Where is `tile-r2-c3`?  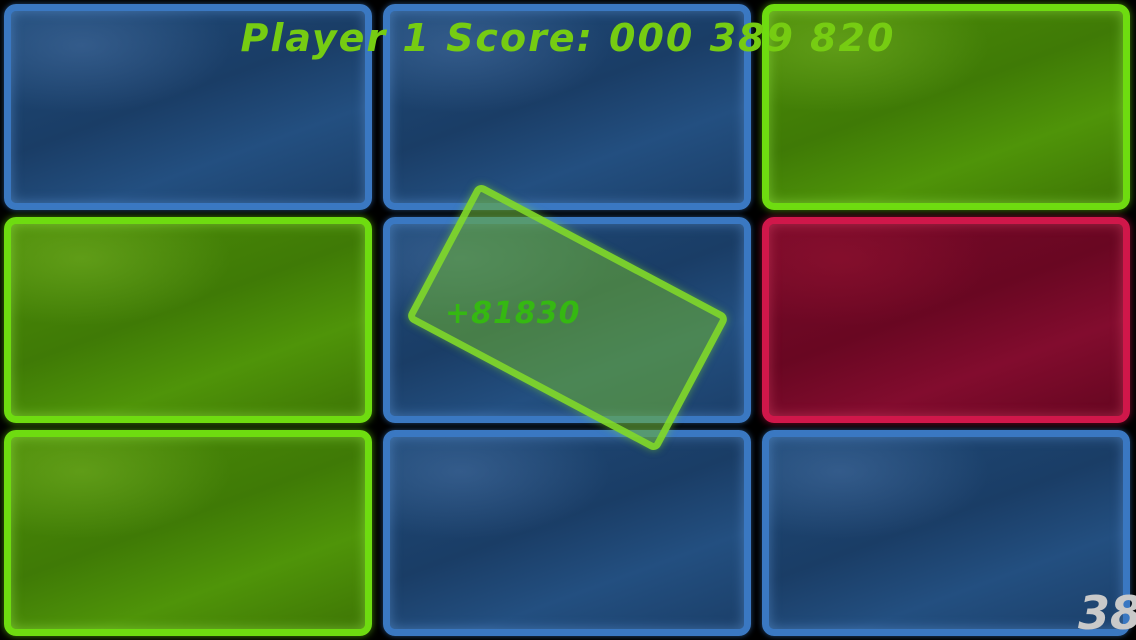 tile-r2-c3 is located at coordinates (946, 320).